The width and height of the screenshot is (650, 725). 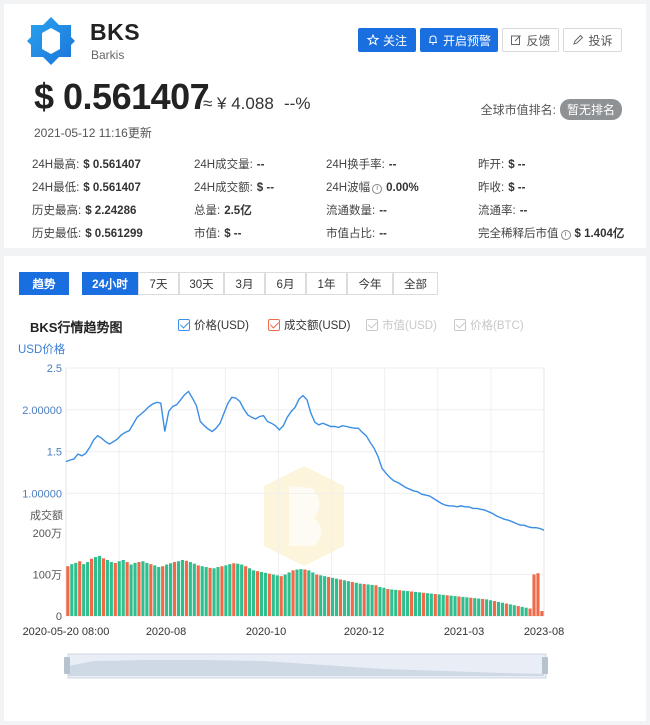 I want to click on volume-axis-tick: 100万, so click(x=47, y=576).